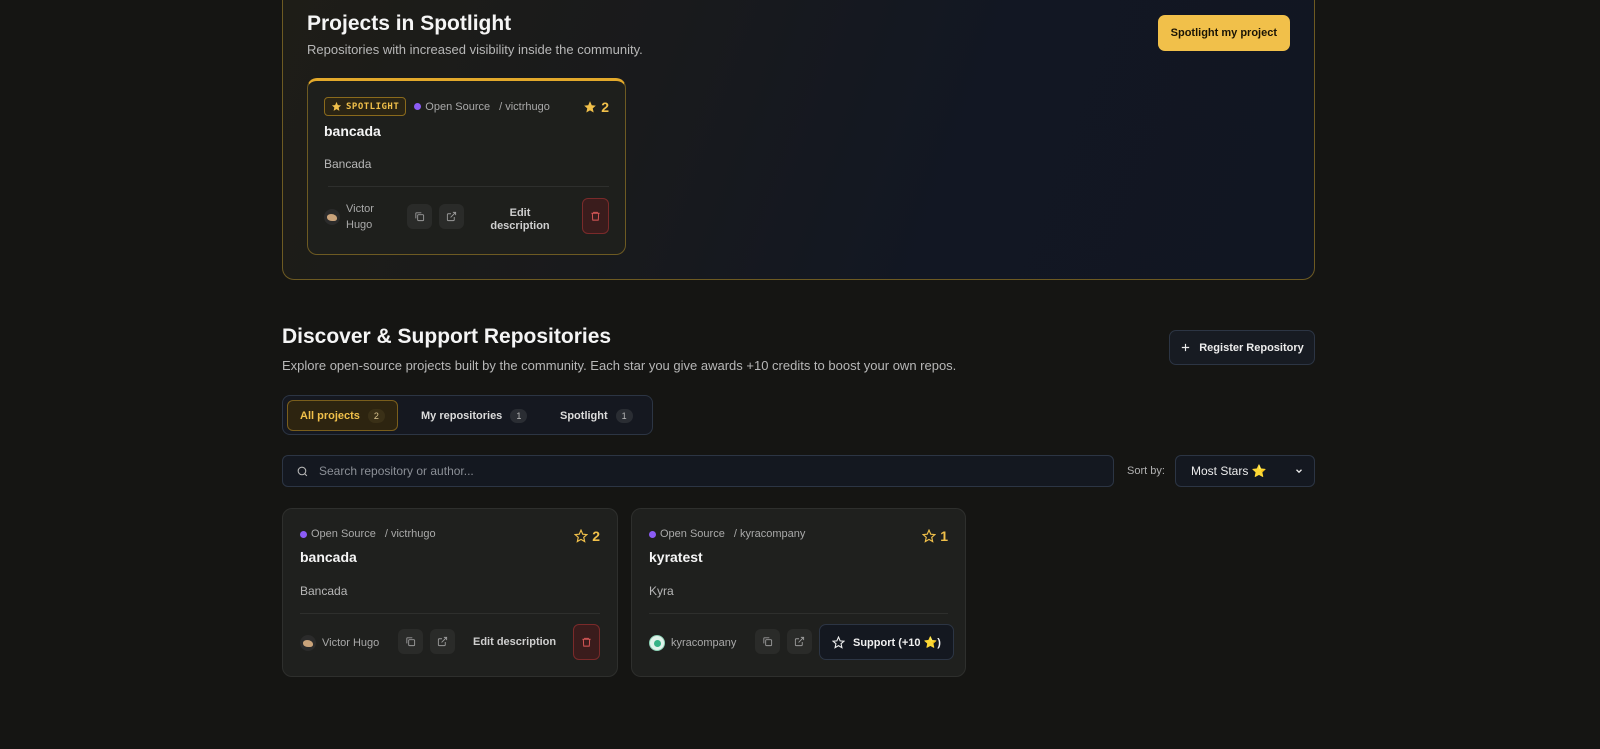  I want to click on tab-label: Spotlight, so click(584, 415).